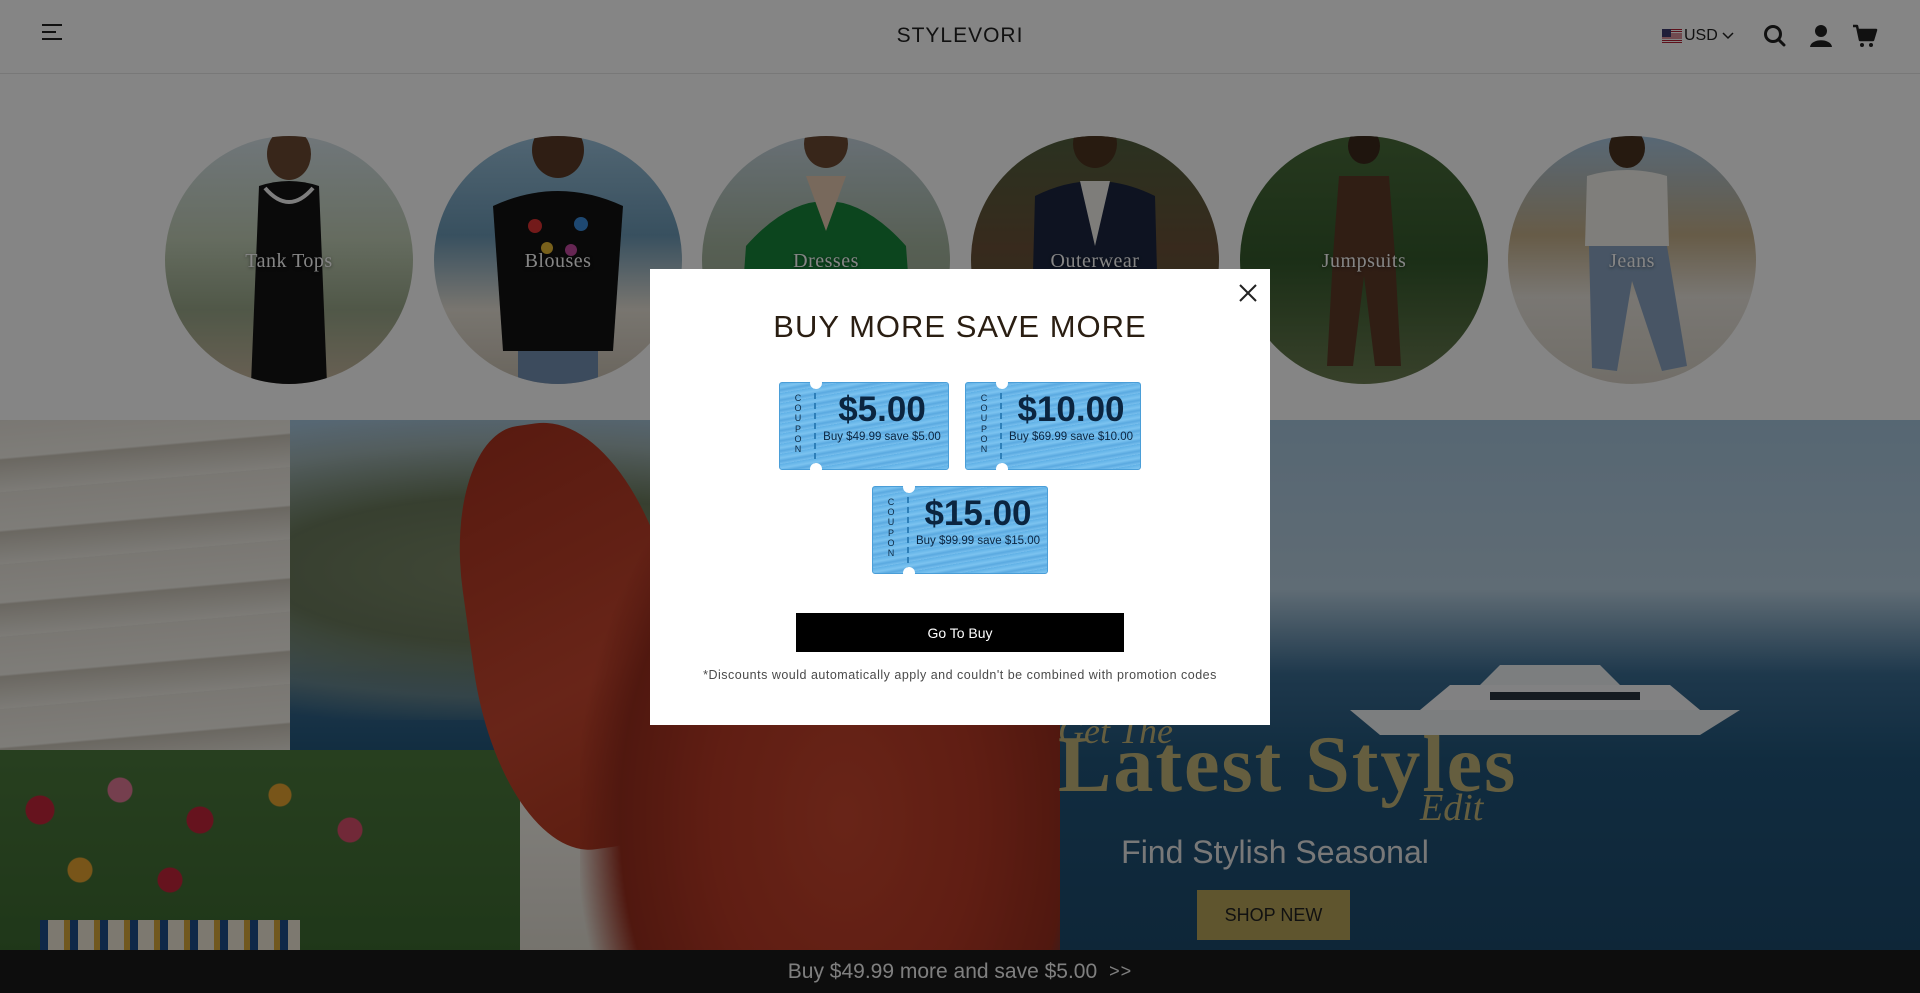  What do you see at coordinates (882, 437) in the screenshot?
I see `coupon-description: Buy $49.99 save $5.00` at bounding box center [882, 437].